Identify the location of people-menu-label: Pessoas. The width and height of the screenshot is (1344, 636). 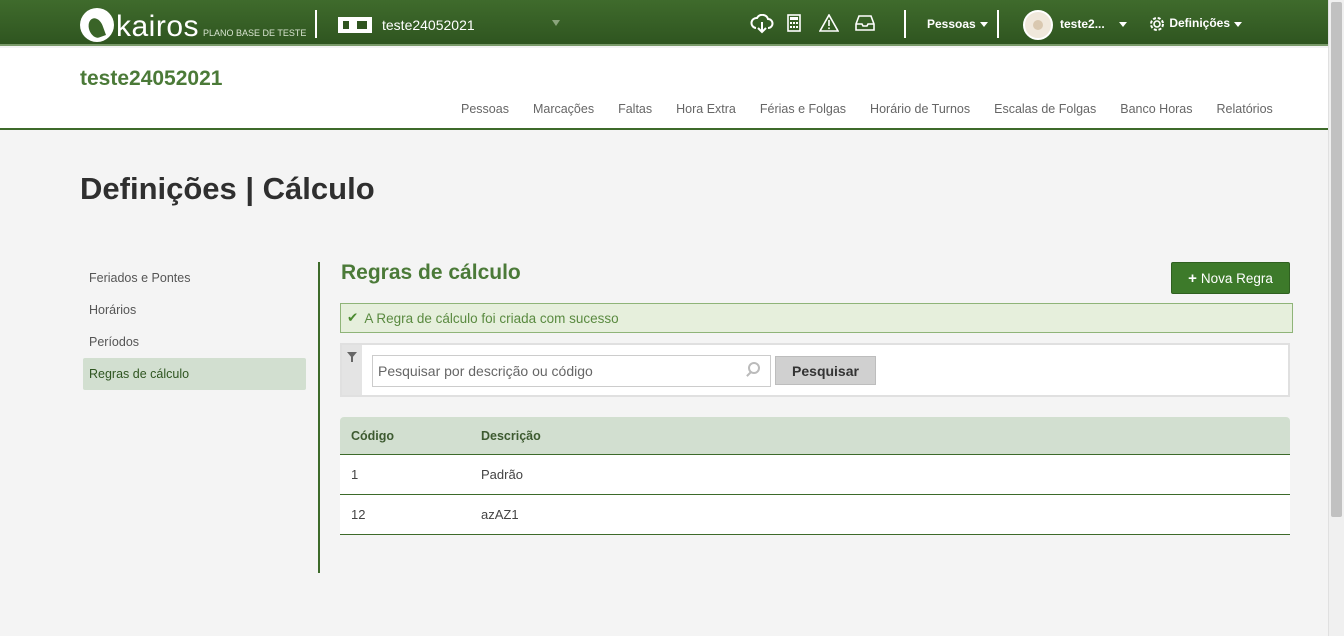
(951, 24).